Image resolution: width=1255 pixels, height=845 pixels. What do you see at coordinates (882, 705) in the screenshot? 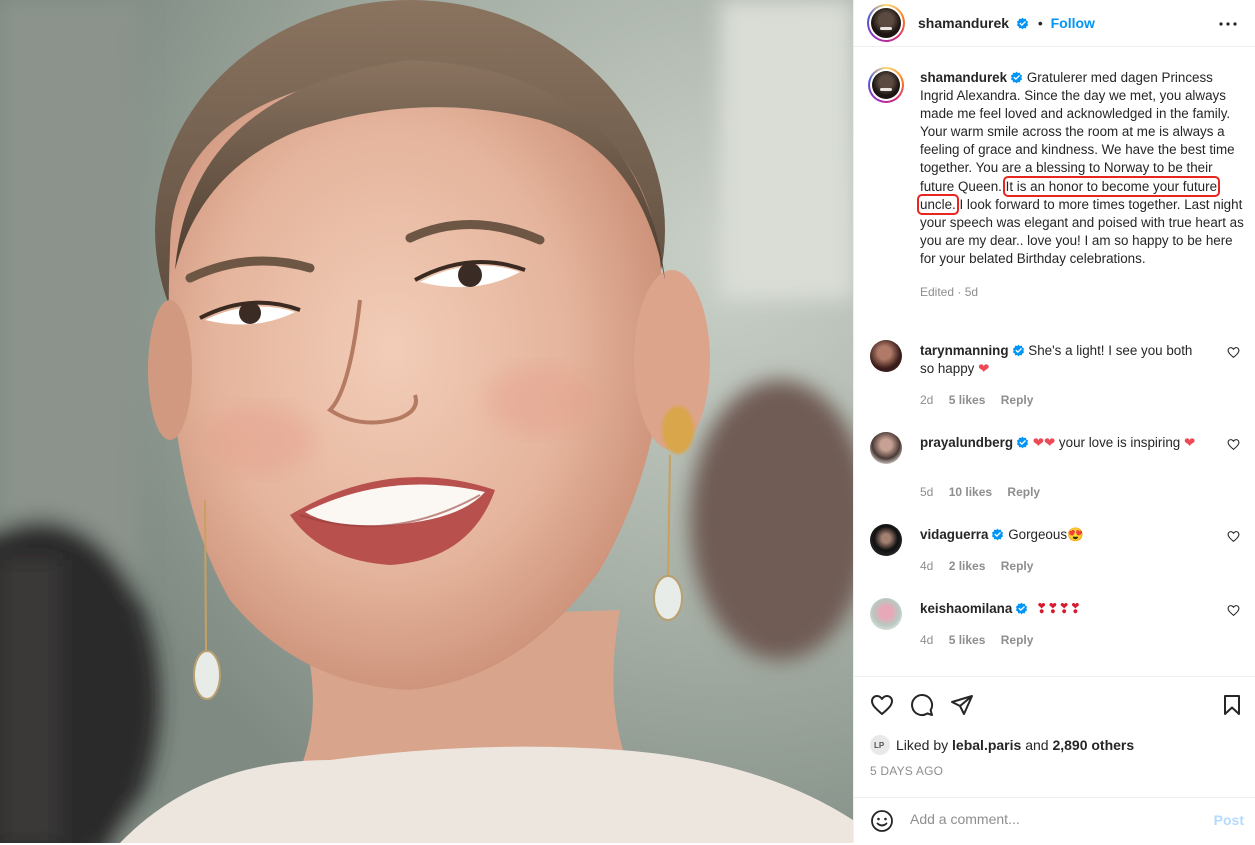
I see `like-heart-icon` at bounding box center [882, 705].